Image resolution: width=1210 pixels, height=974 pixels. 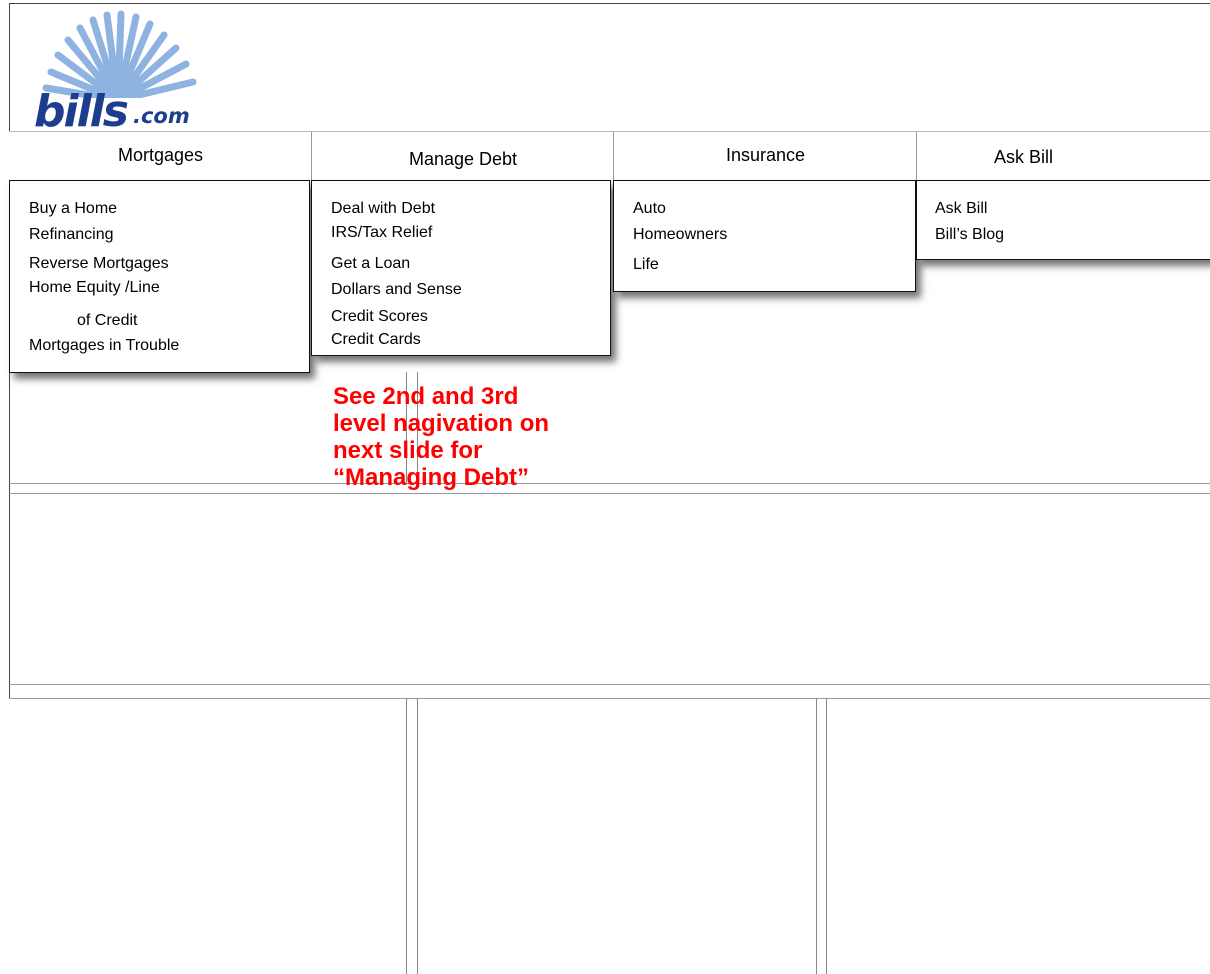 I want to click on logo-wordmark: bills, so click(x=81, y=111).